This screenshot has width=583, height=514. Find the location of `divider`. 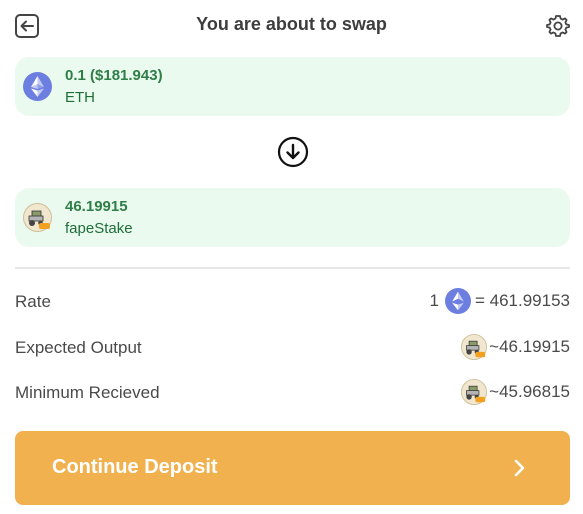

divider is located at coordinates (292, 268).